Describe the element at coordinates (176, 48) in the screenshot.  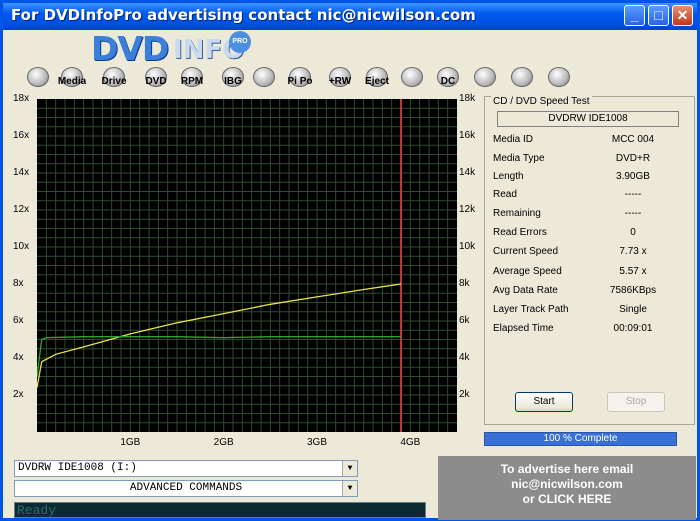
I see `dvdinfopro-logo: DVD INFO PRO` at that location.